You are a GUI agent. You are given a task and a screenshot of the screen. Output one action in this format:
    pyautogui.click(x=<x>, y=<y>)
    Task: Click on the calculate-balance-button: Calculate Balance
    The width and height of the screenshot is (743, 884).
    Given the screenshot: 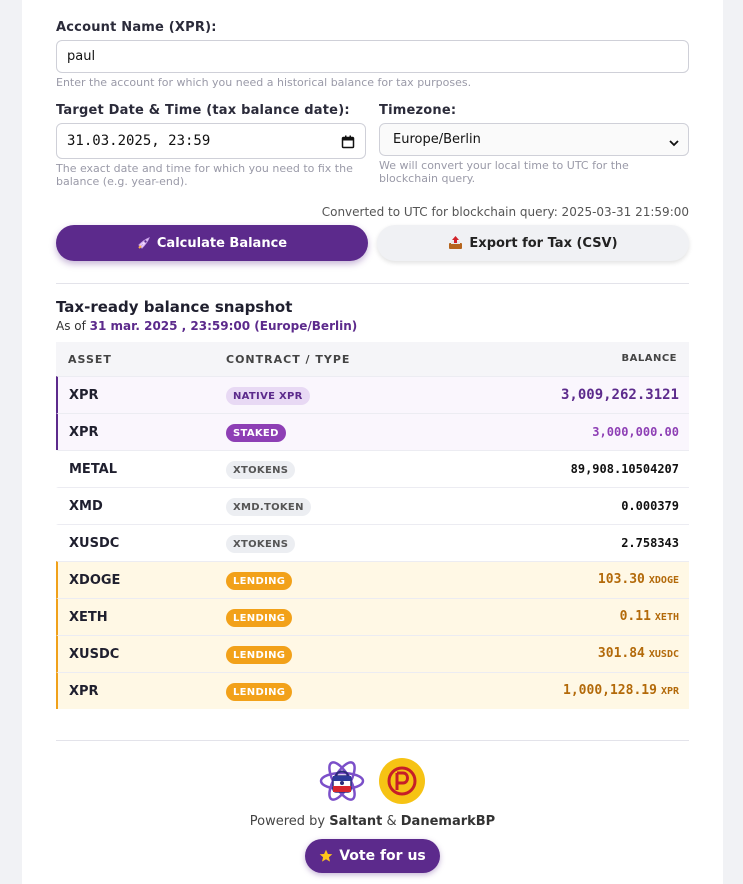 What is the action you would take?
    pyautogui.click(x=212, y=243)
    